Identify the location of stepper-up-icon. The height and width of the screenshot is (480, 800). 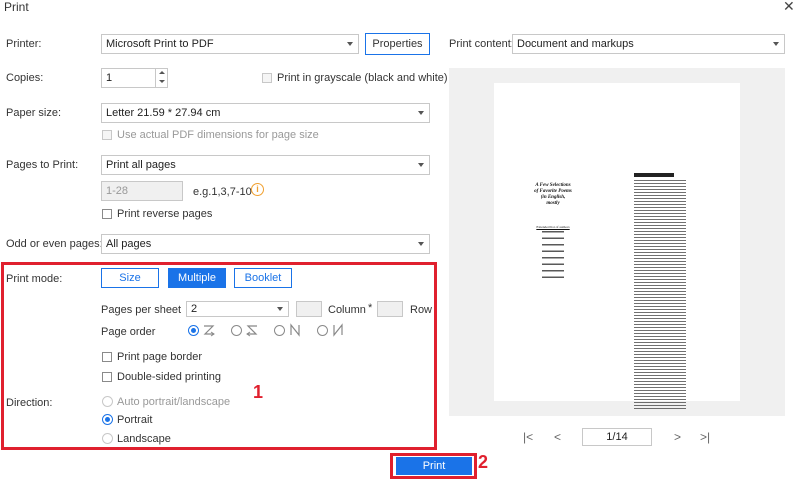
(162, 72).